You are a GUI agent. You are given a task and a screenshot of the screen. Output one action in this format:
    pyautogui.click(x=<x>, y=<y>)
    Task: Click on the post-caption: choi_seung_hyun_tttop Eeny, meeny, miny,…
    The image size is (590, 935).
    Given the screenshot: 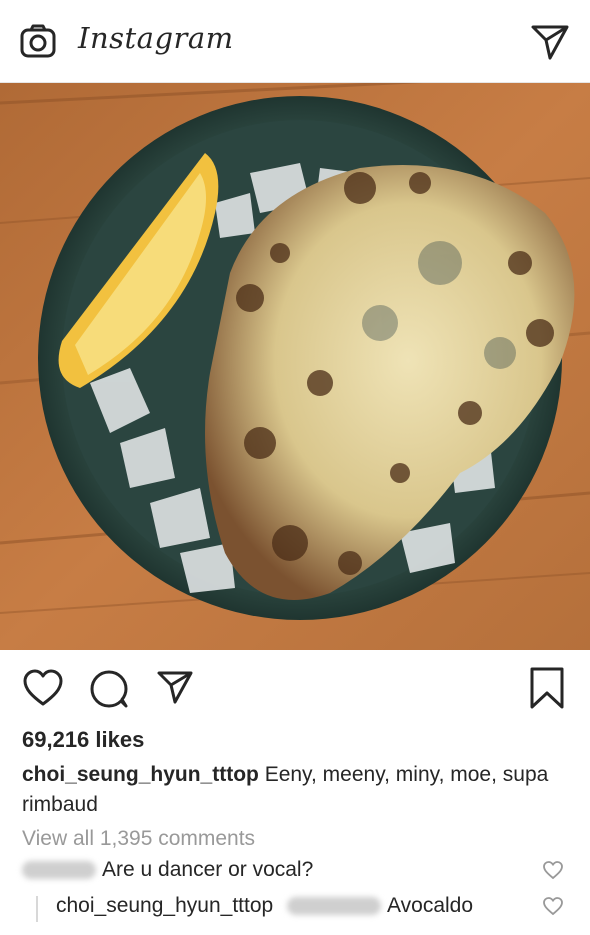 What is the action you would take?
    pyautogui.click(x=296, y=790)
    